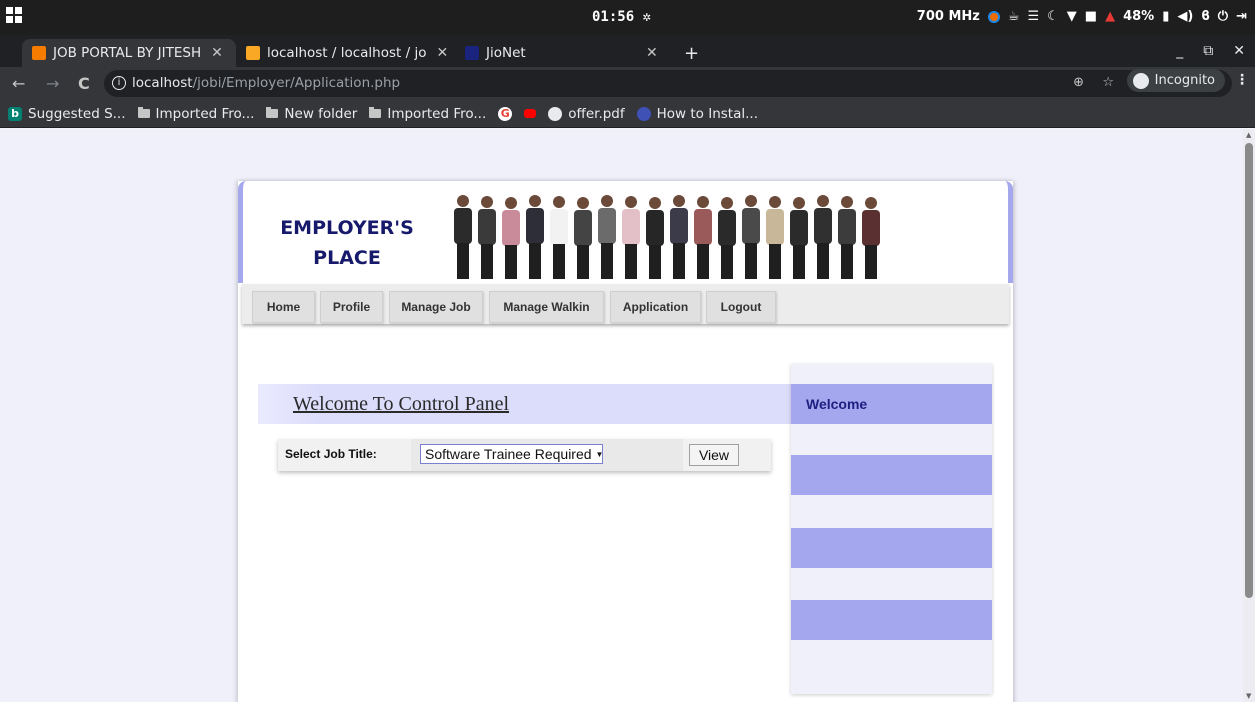 This screenshot has height=702, width=1255. I want to click on nav-application: Application, so click(655, 307).